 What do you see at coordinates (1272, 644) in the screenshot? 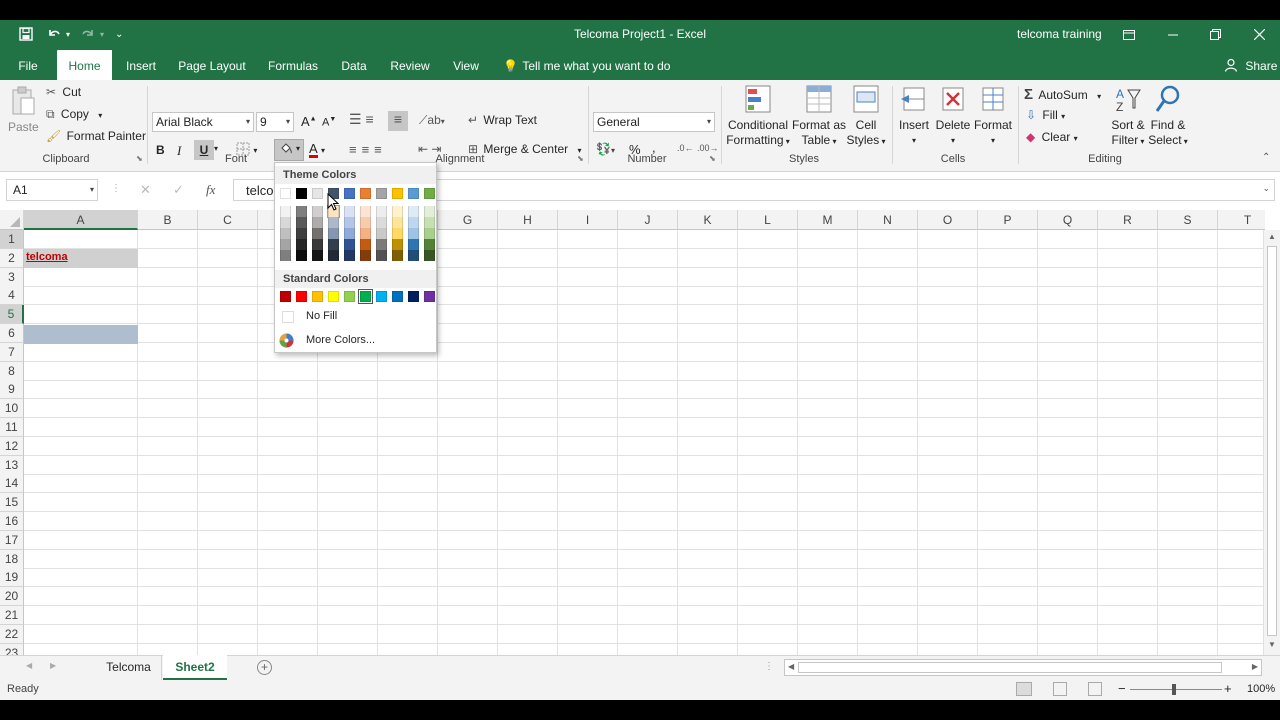
I see `scroll-down-icon: ▼` at bounding box center [1272, 644].